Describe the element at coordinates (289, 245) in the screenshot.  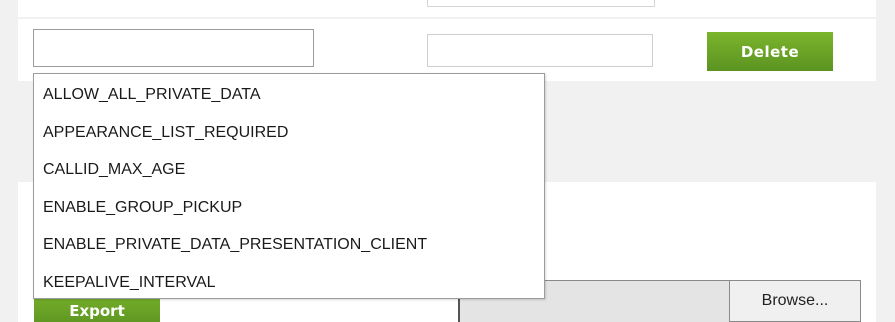
I see `autocomplete-option-enable-private-data-presentation-client: ENABLE_PRIVATE_DATA_PRESENTATION_CLIENT` at that location.